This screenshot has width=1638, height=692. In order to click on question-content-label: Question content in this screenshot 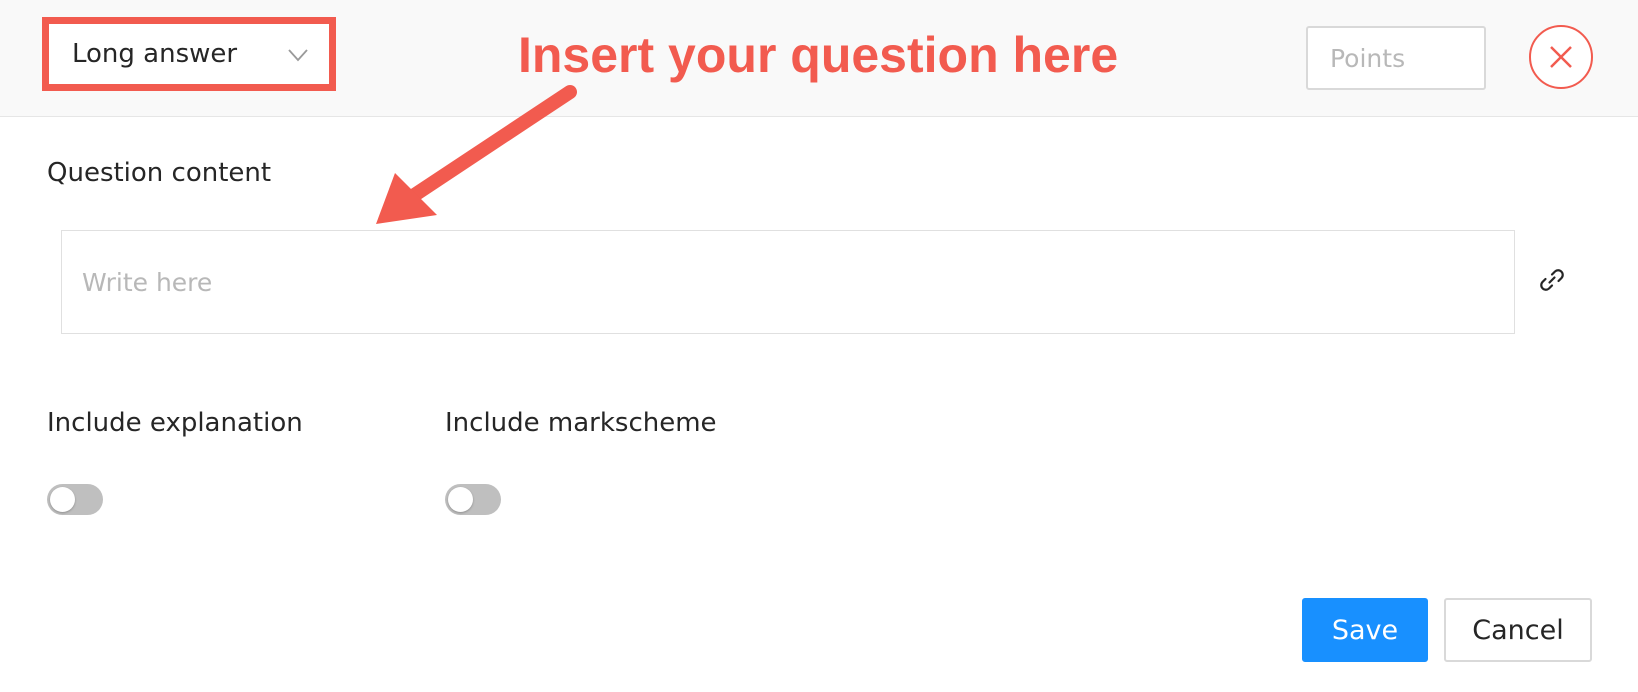, I will do `click(159, 173)`.